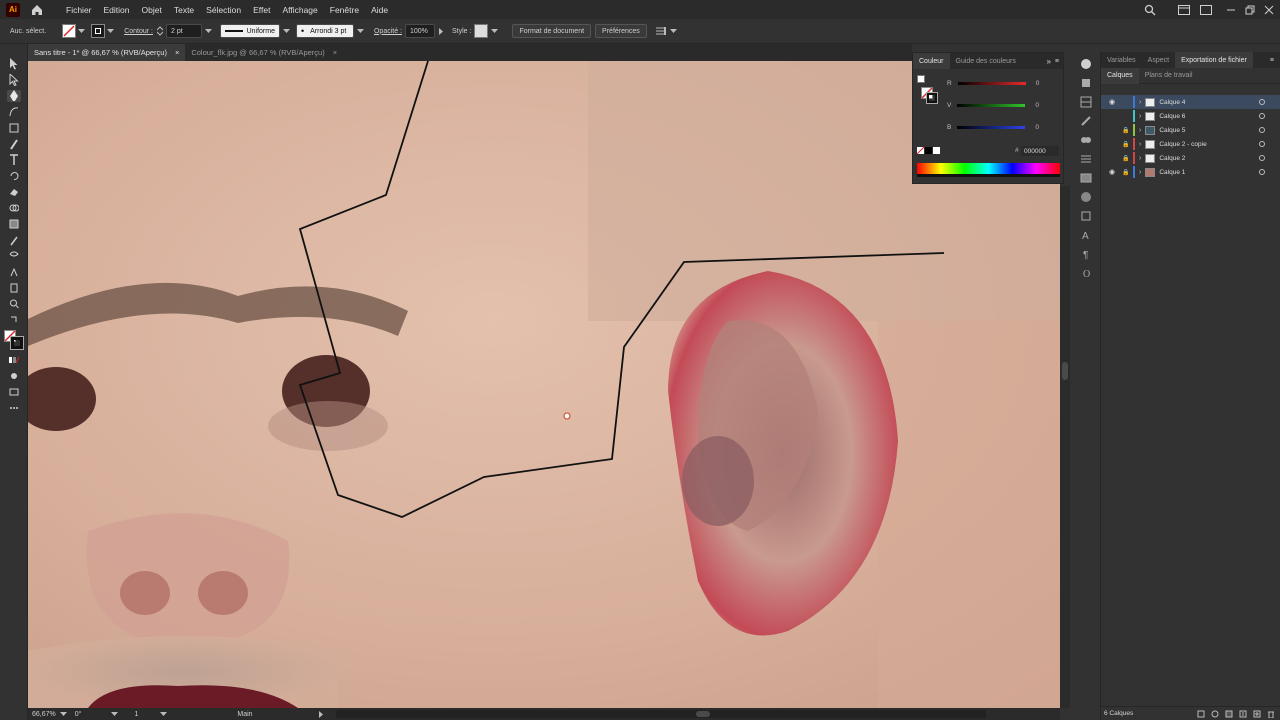  Describe the element at coordinates (14, 304) in the screenshot. I see `zoom-tool-icon` at that location.